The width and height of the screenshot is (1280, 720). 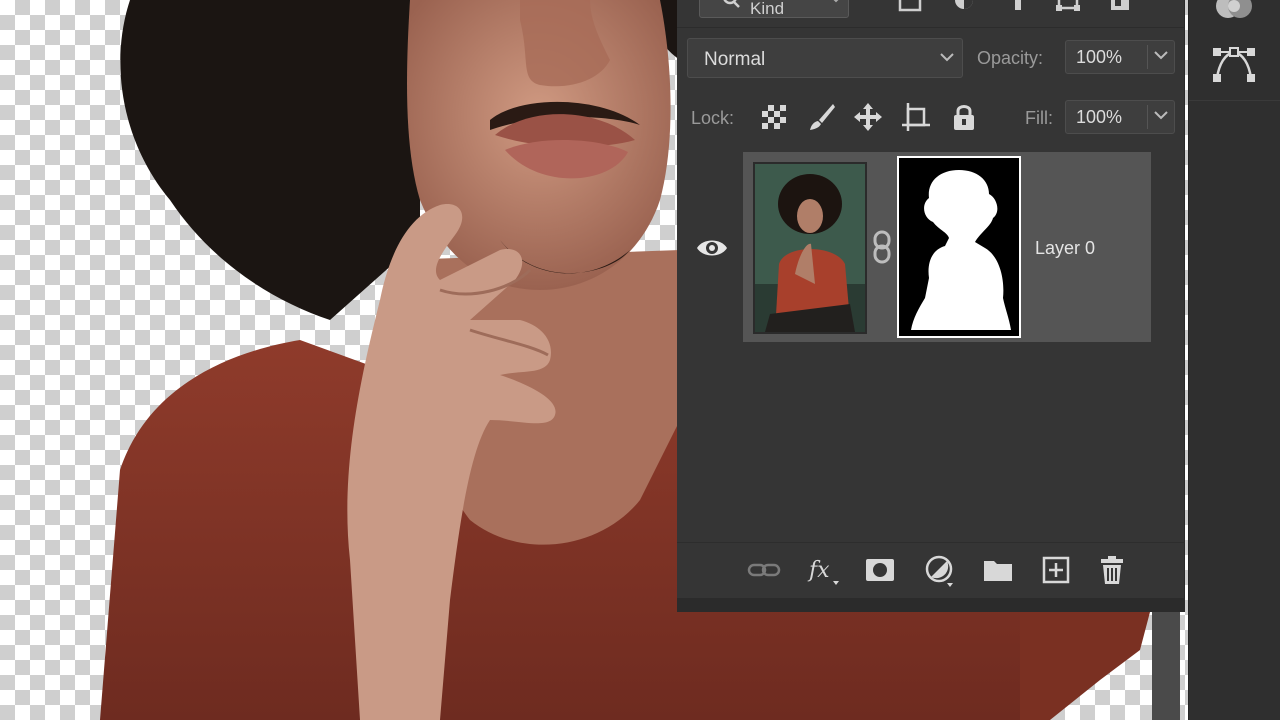 What do you see at coordinates (1065, 248) in the screenshot?
I see `layer-name: Layer 0` at bounding box center [1065, 248].